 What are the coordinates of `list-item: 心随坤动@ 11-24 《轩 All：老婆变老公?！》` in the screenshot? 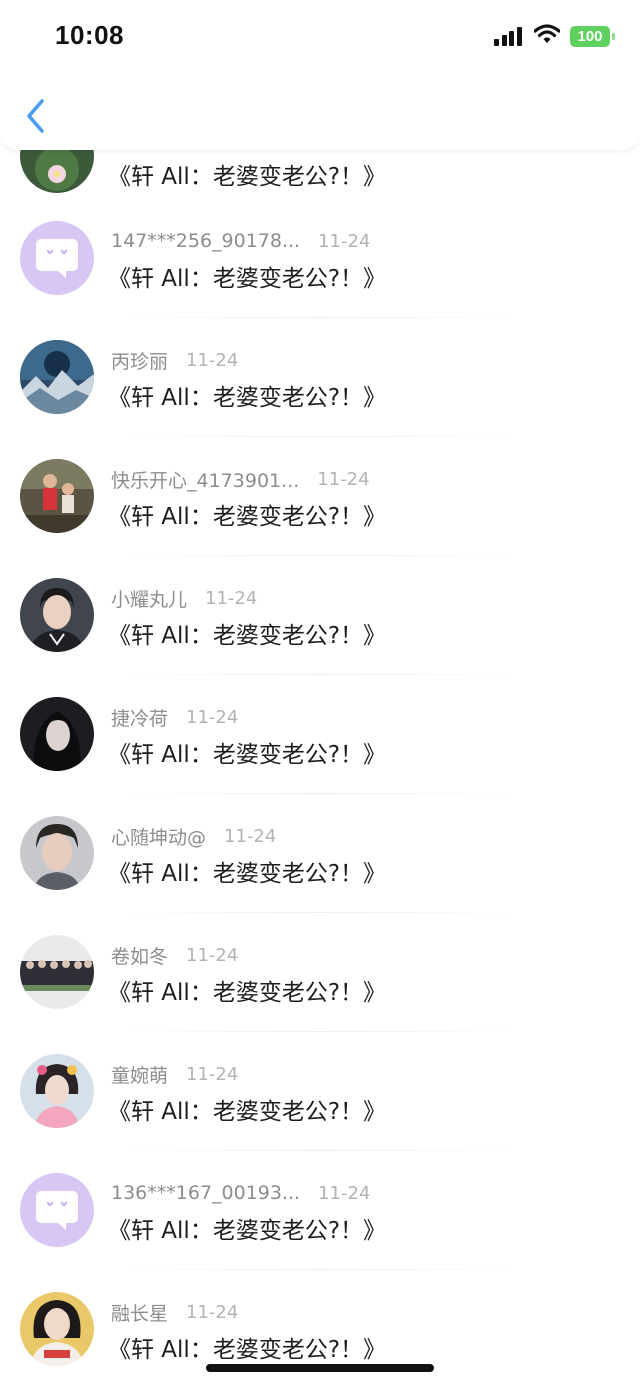 It's located at (320, 853).